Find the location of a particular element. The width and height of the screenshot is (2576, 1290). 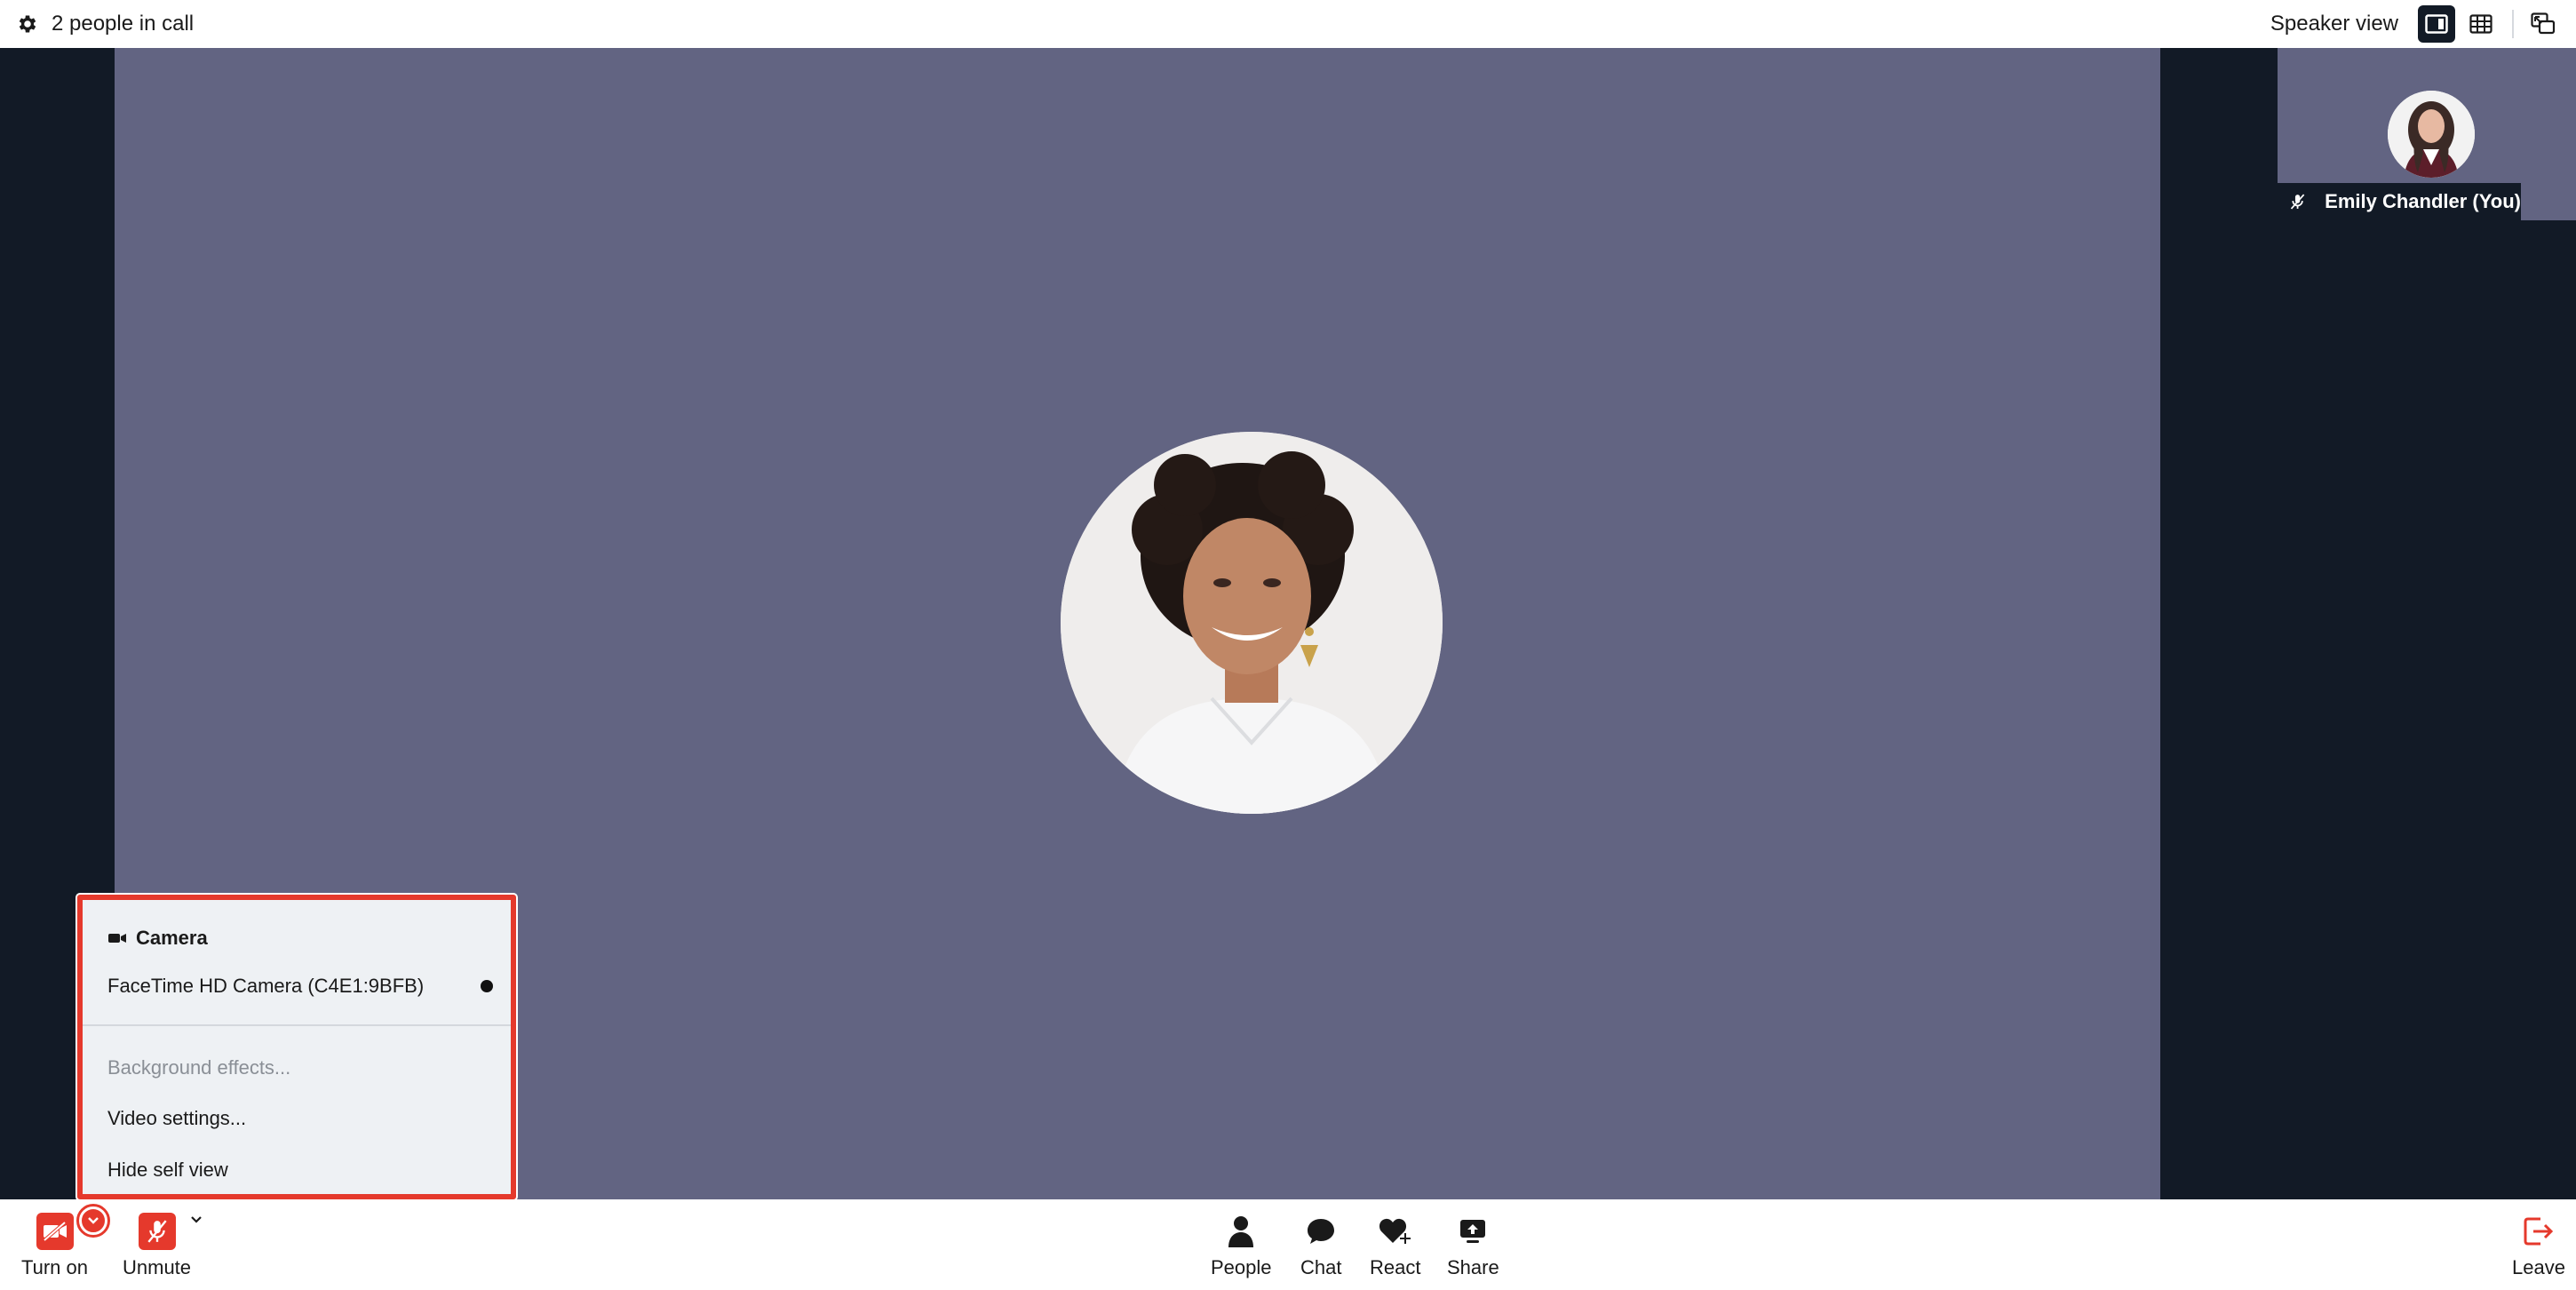

share-button-label: Share is located at coordinates (1473, 1267).